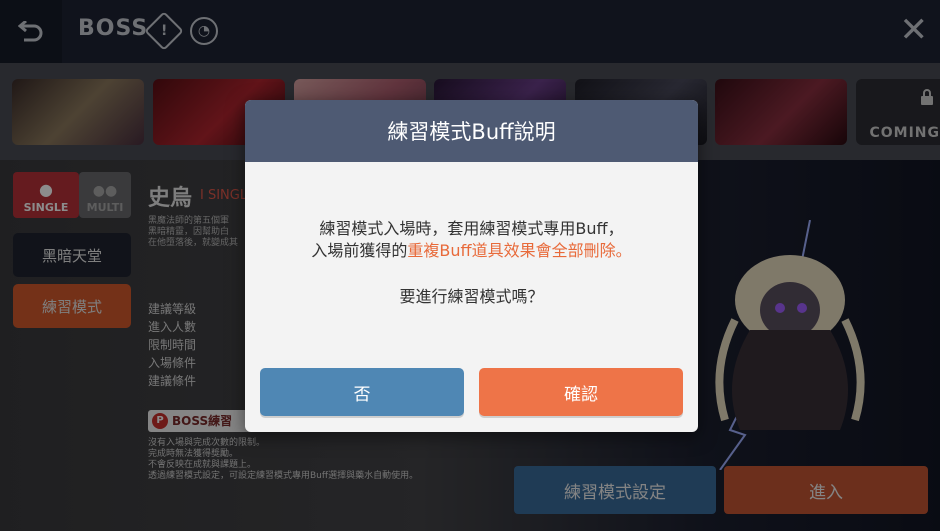  I want to click on confirm-button: 確認, so click(581, 392).